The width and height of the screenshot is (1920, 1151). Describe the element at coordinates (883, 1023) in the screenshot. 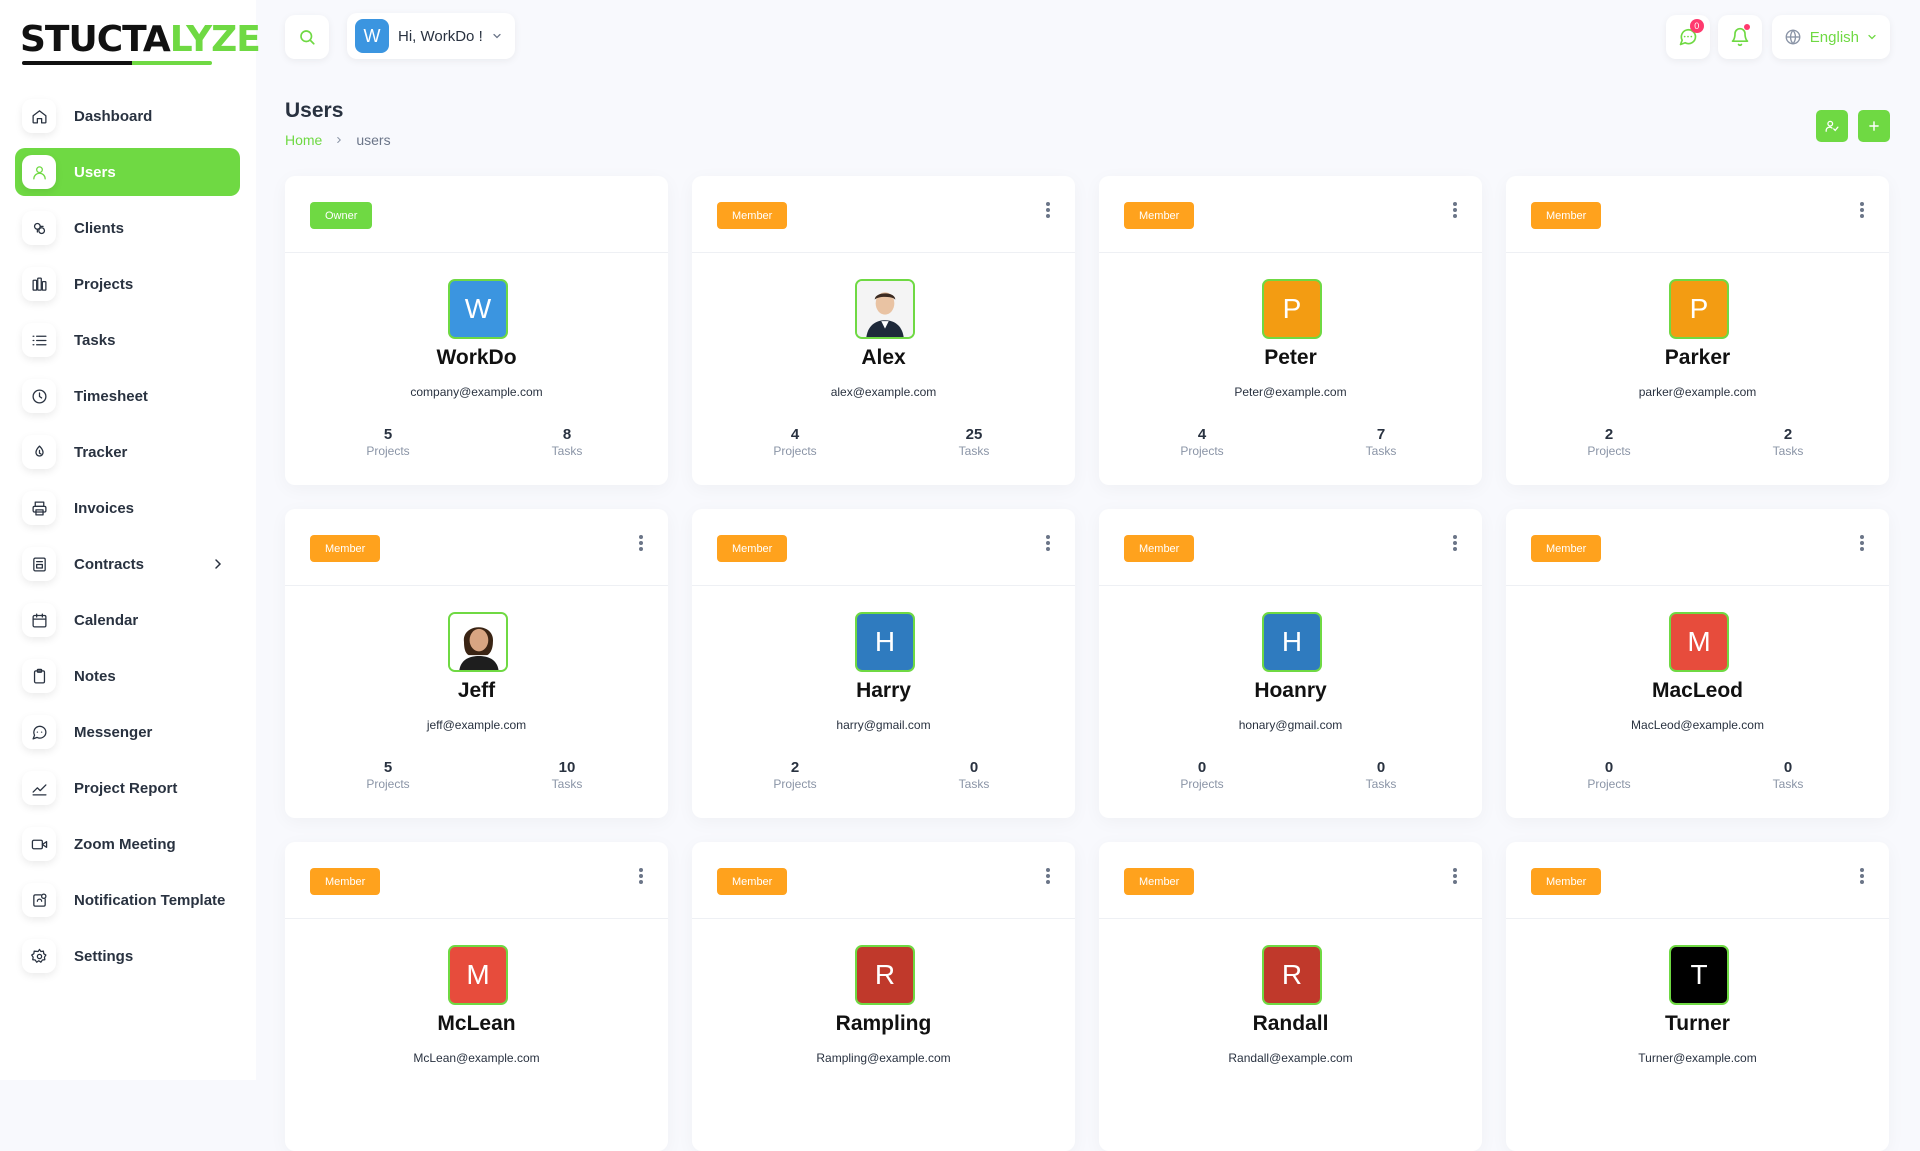

I see `user-name: Rampling` at that location.